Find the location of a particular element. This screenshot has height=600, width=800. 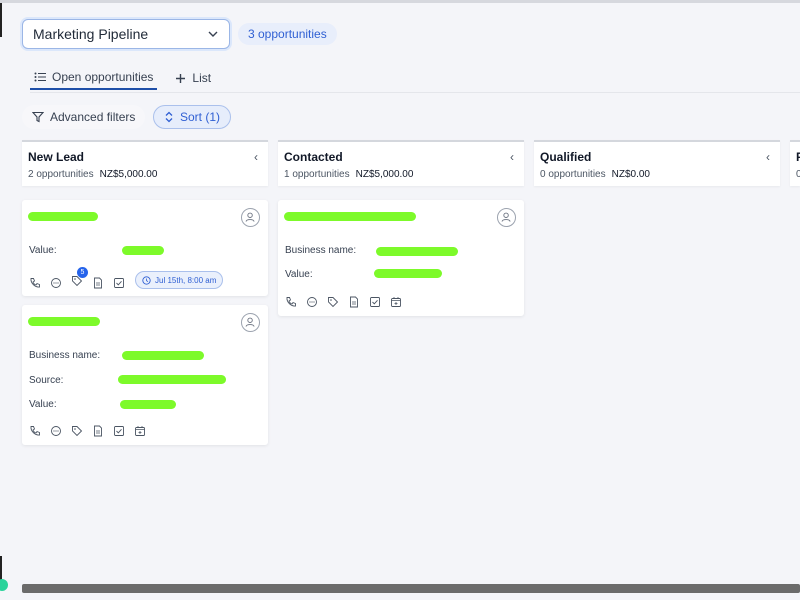

column-header-qualified: Qualified 0 opportunities NZ$0.00 ‹ is located at coordinates (657, 163).